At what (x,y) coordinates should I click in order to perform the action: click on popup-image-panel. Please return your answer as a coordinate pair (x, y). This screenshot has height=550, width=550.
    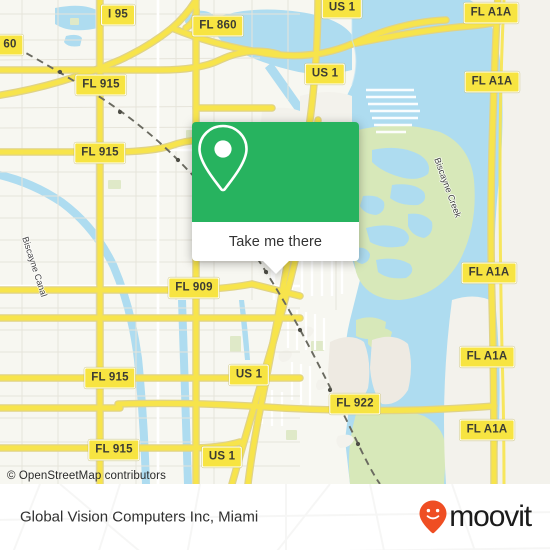
    Looking at the image, I should click on (275, 172).